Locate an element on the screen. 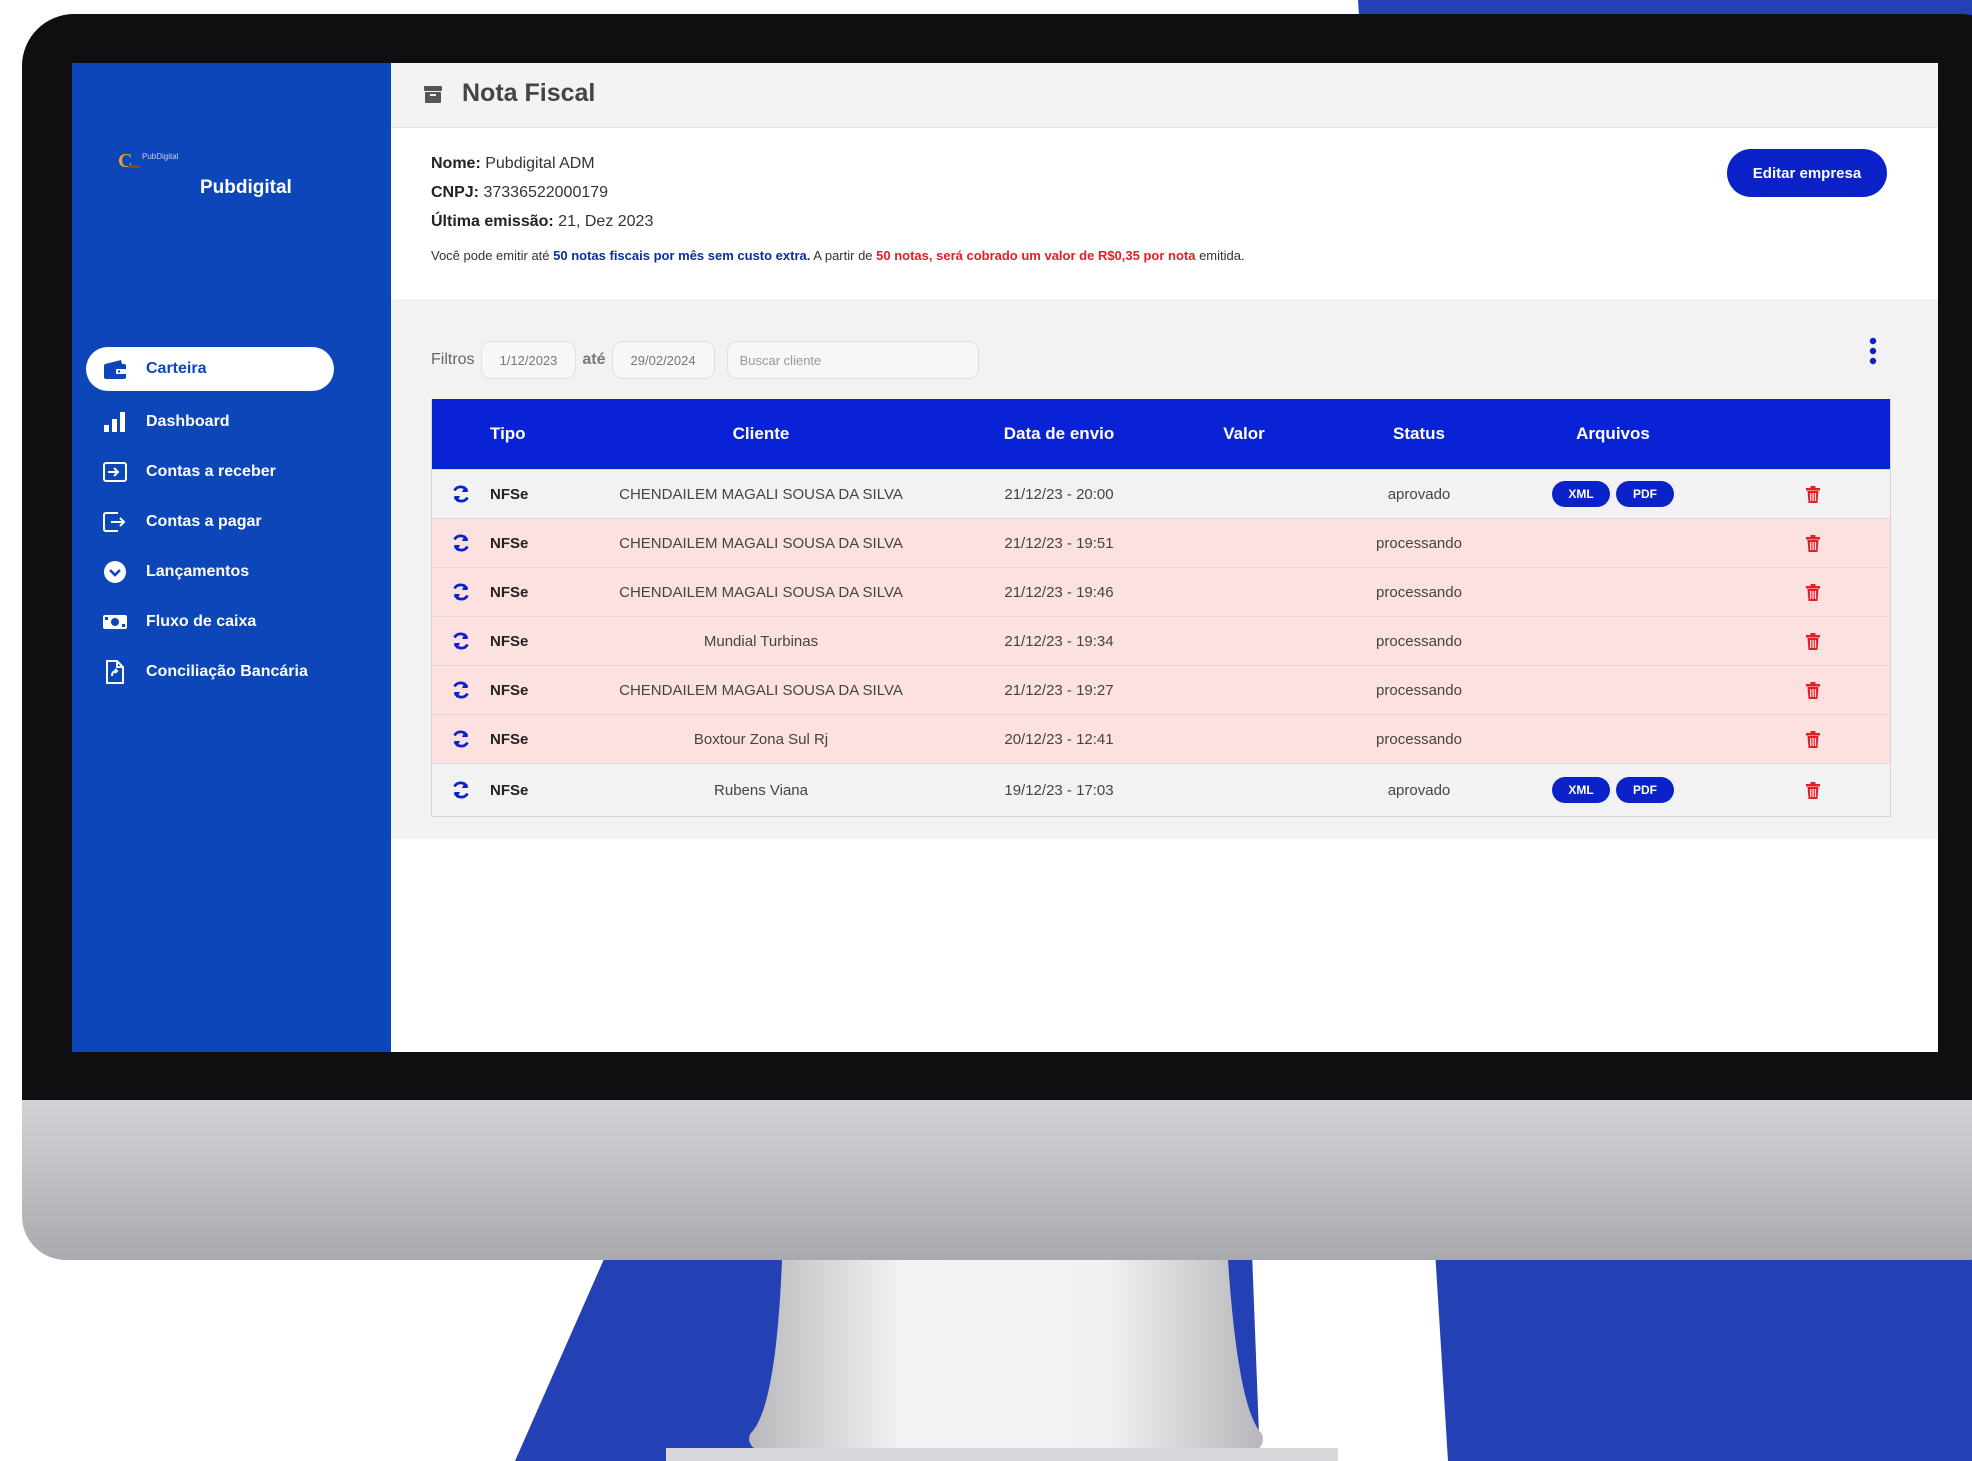 The width and height of the screenshot is (1972, 1461). brand-logo: C PubDigital is located at coordinates (148, 161).